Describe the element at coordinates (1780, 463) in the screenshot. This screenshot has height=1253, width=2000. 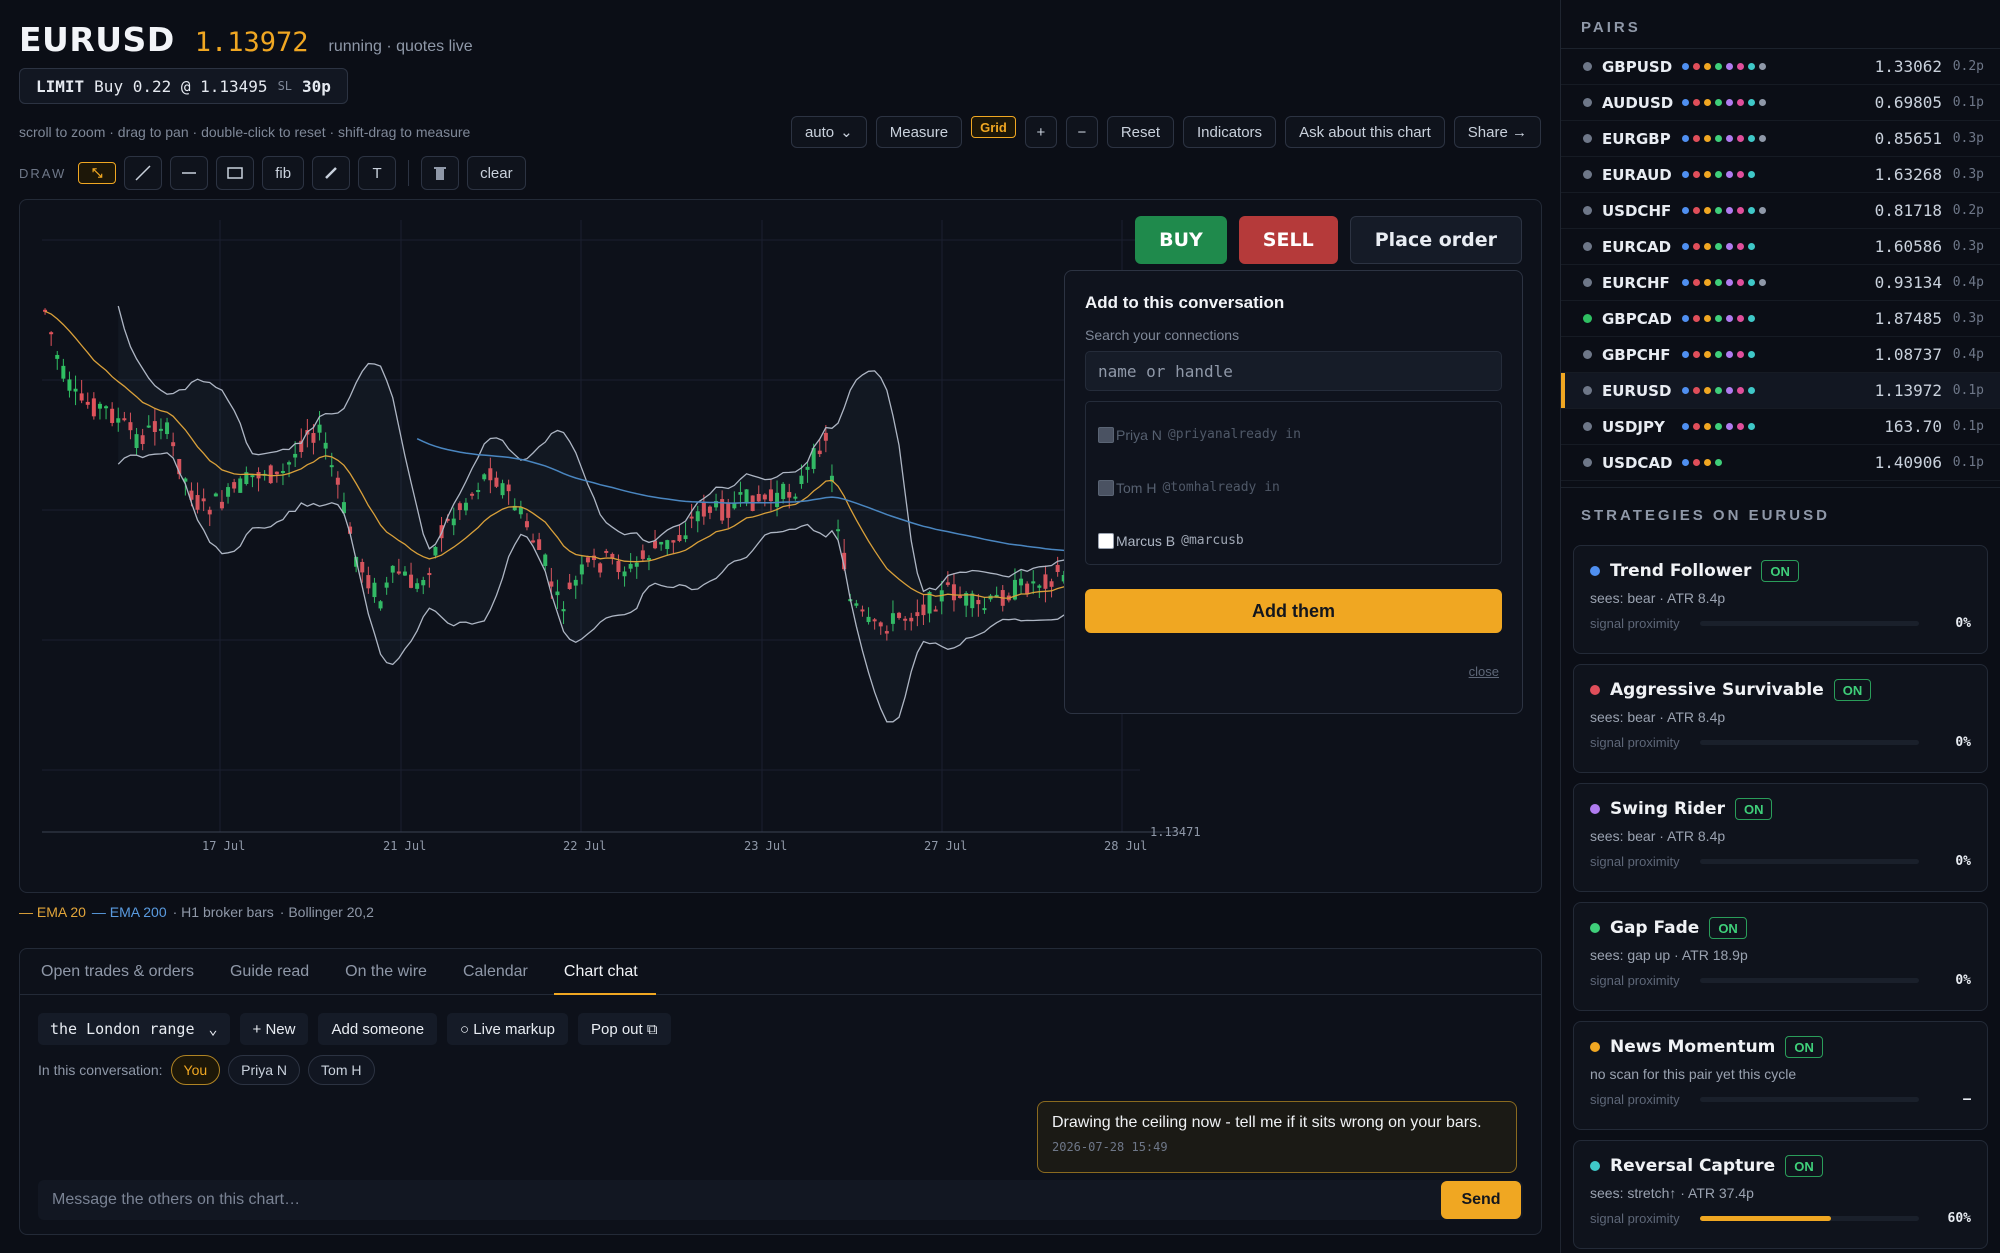
I see `pair-row: USDCAD 1.40906 0.1p` at that location.